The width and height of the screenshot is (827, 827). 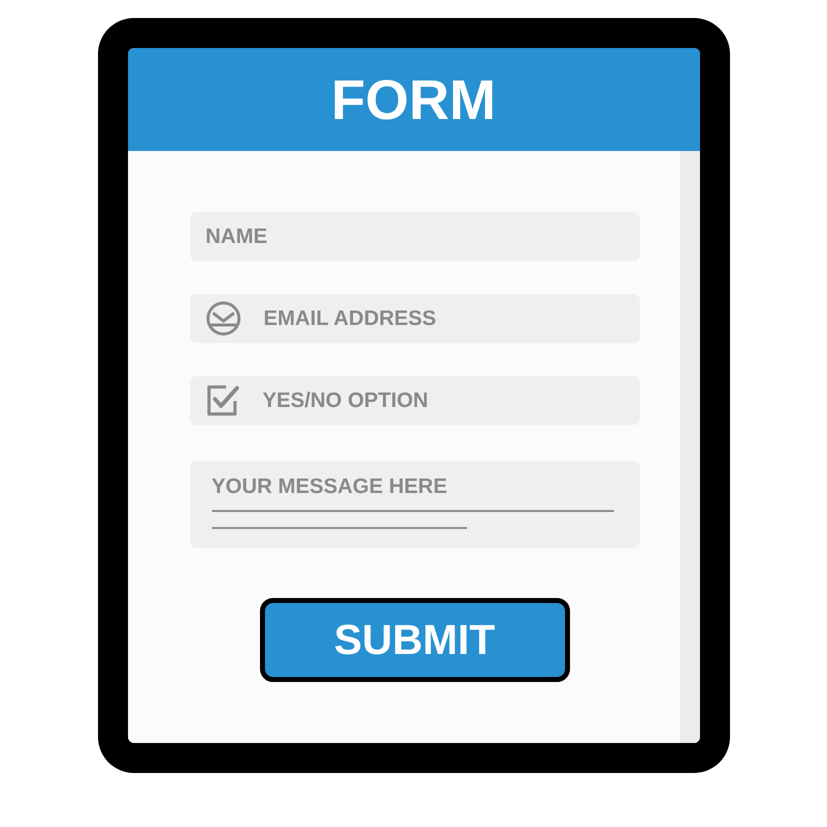 What do you see at coordinates (415, 640) in the screenshot?
I see `submit-button: SUBMIT` at bounding box center [415, 640].